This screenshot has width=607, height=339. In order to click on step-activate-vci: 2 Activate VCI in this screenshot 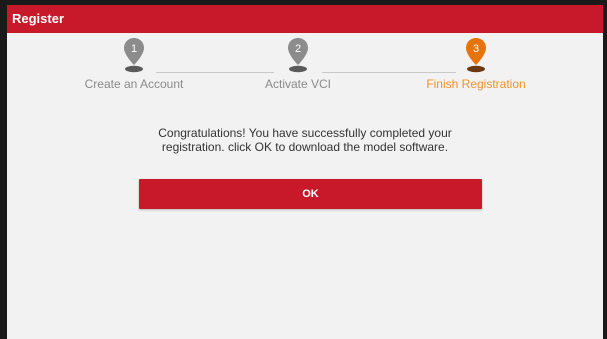, I will do `click(298, 64)`.